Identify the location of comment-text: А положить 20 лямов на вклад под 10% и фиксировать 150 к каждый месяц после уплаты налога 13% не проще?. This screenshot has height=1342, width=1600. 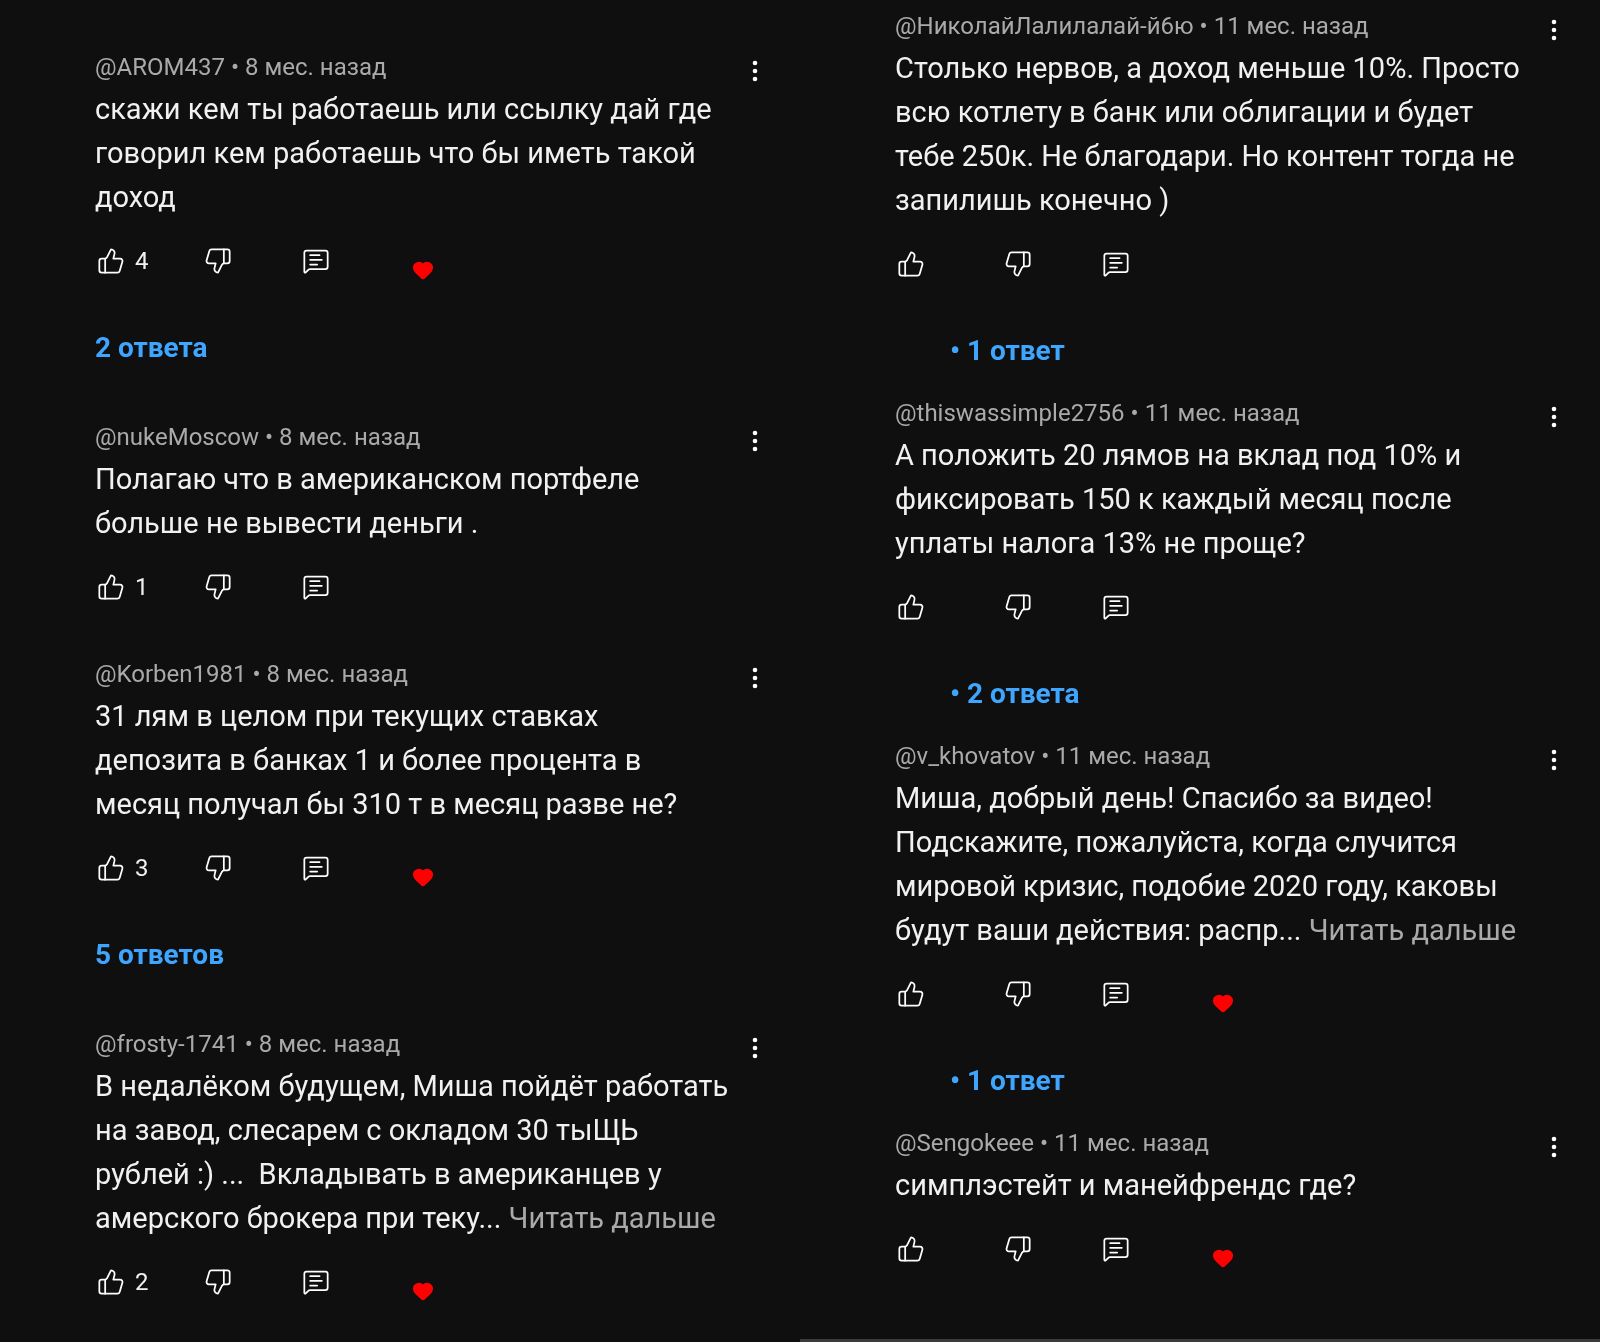
(1179, 499).